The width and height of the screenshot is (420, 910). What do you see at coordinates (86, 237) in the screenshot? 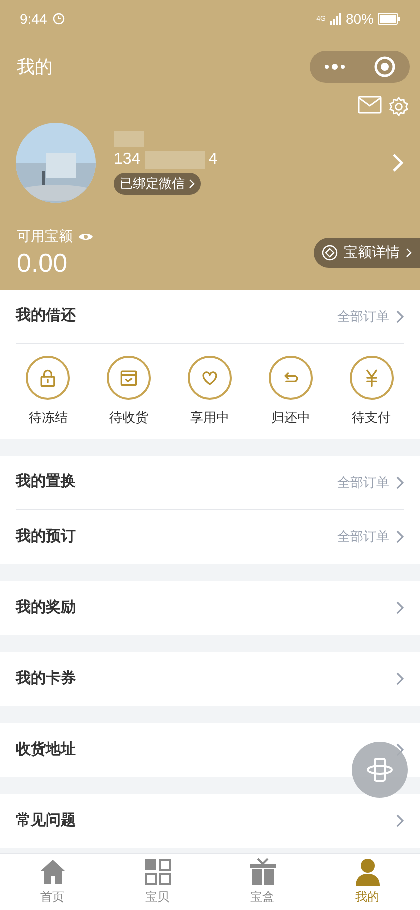
I see `eye-icon` at bounding box center [86, 237].